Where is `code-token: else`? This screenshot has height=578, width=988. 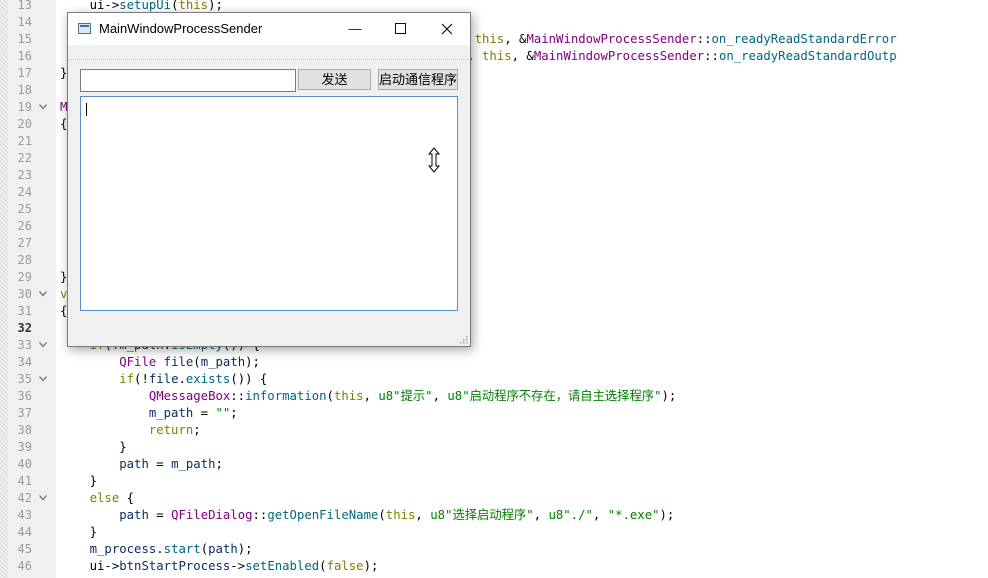
code-token: else is located at coordinates (104, 498).